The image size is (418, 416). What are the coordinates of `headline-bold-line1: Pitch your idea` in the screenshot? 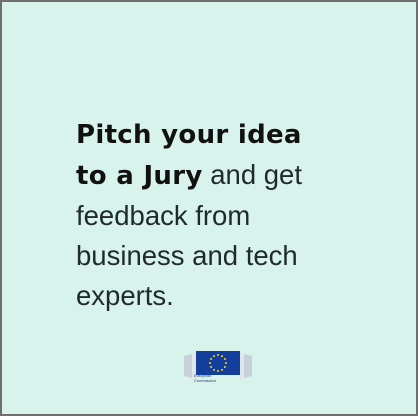 It's located at (189, 135).